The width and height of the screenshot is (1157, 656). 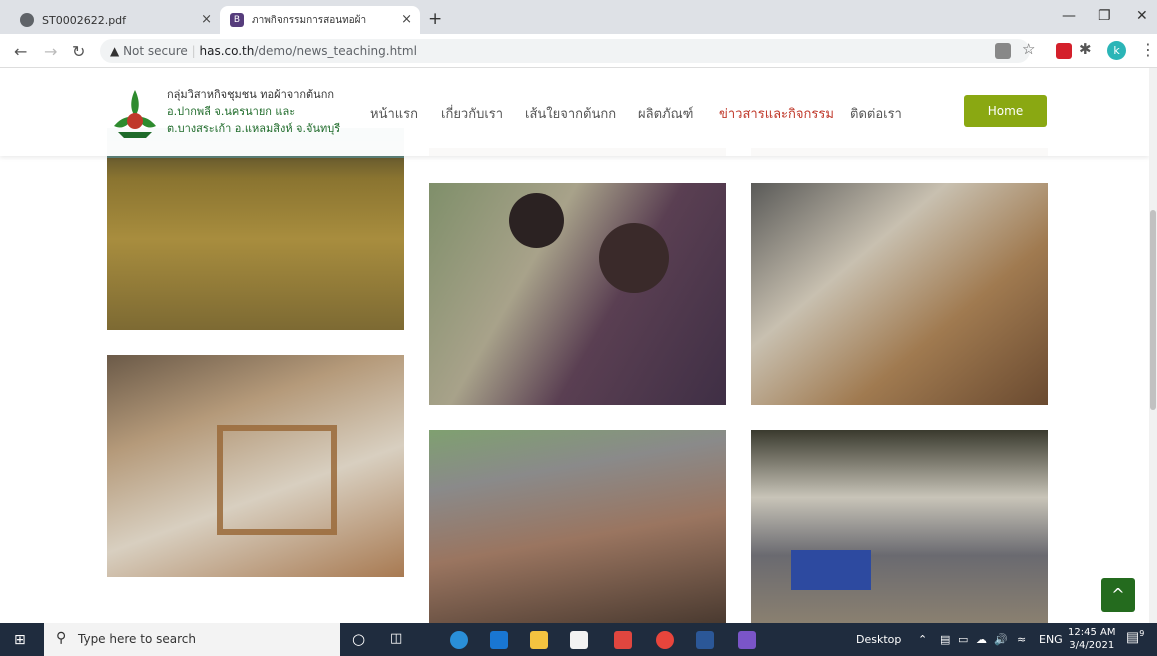 I want to click on back-to-top-button: ^, so click(x=1118, y=595).